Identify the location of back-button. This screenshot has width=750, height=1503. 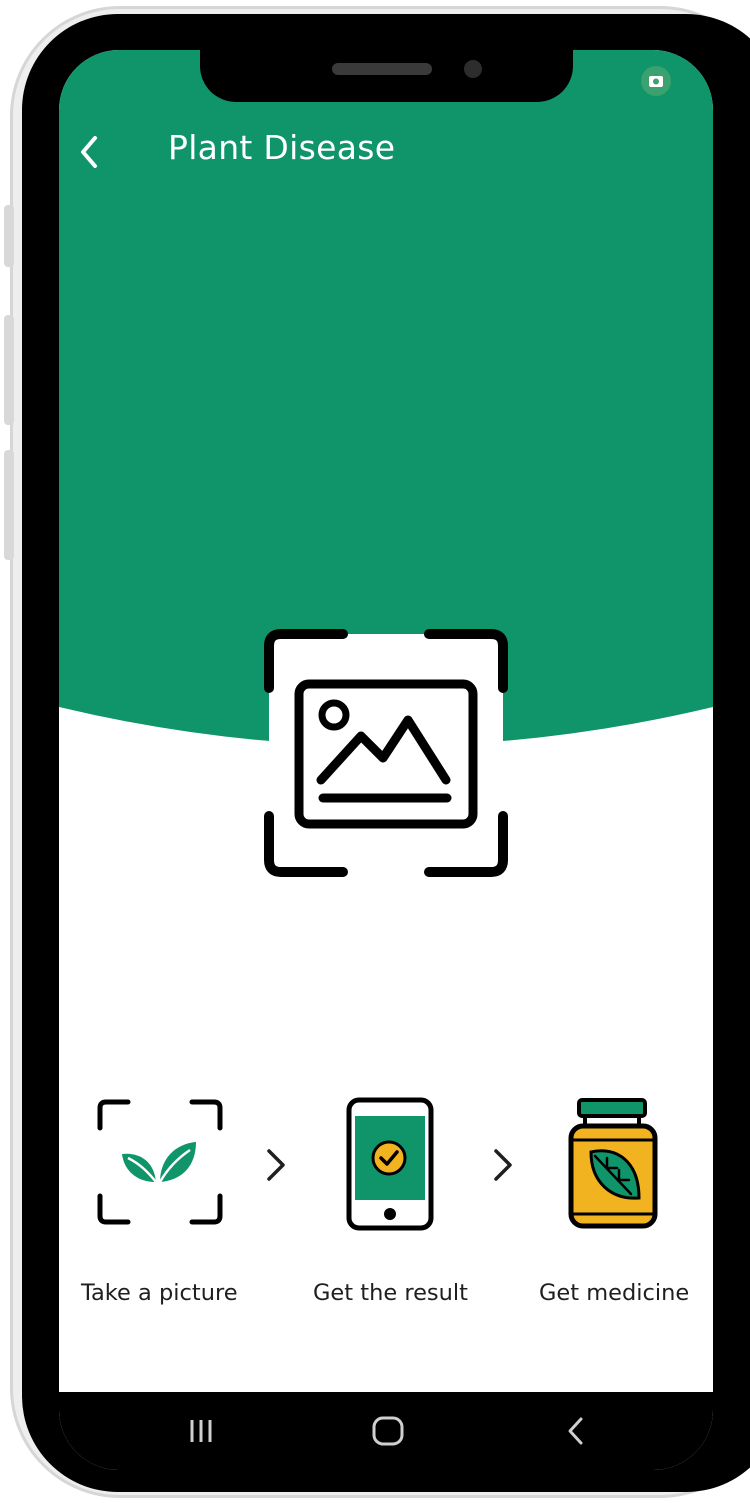
(91, 152).